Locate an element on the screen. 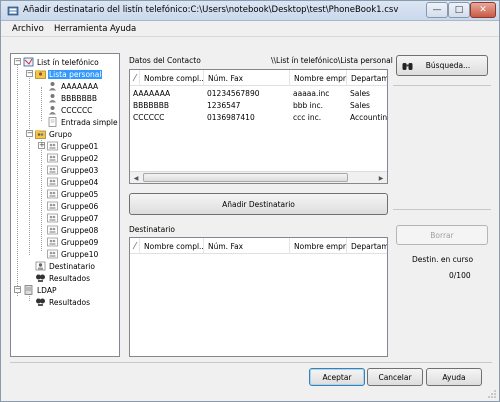 The width and height of the screenshot is (500, 402). table-row: AAAAAAA 01234567890 aaaaa.inc Sales is located at coordinates (258, 94).